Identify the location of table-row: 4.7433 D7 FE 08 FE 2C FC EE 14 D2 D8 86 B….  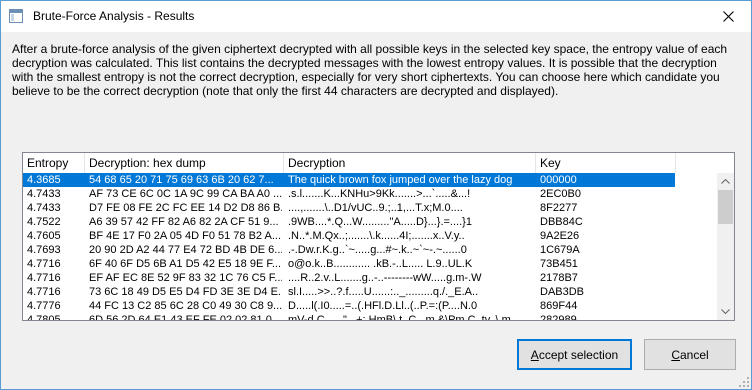
(370, 208).